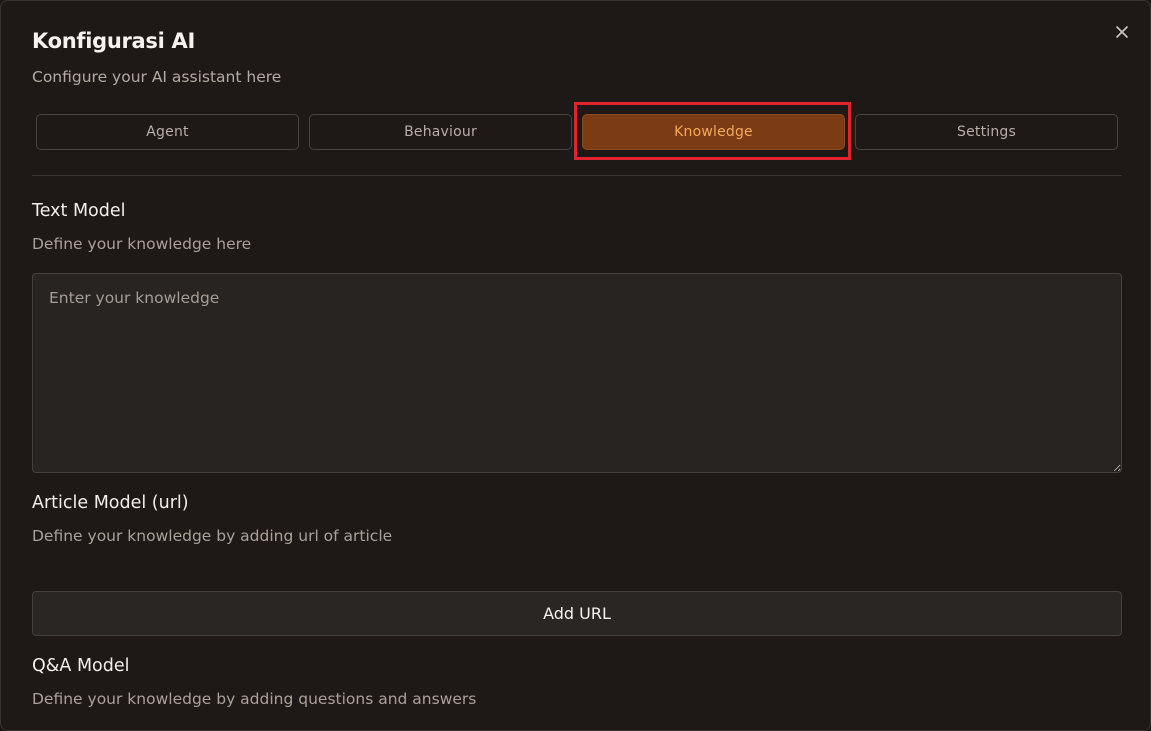  Describe the element at coordinates (440, 132) in the screenshot. I see `tab-behaviour: Behaviour` at that location.